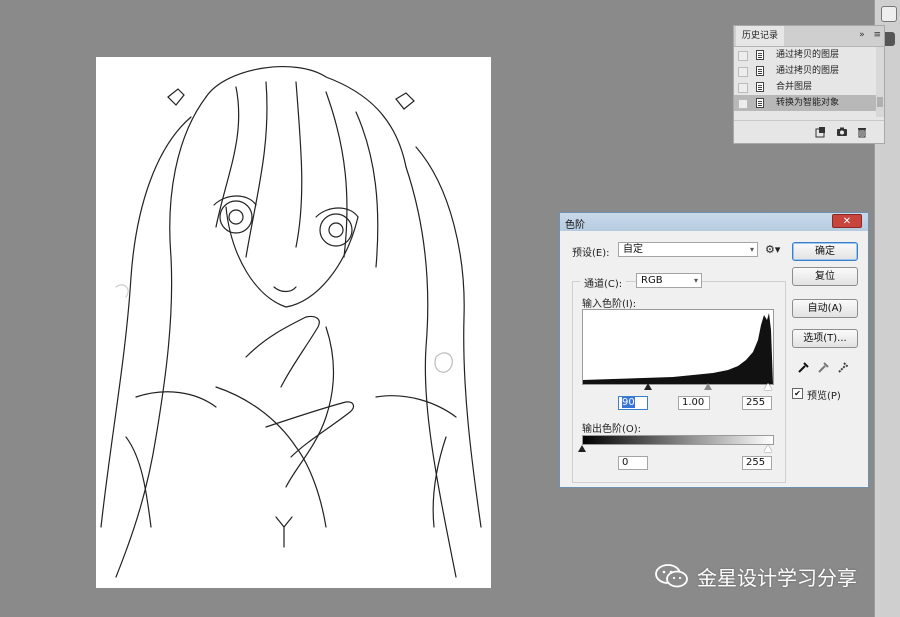 This screenshot has height=617, width=900. Describe the element at coordinates (825, 251) in the screenshot. I see `ok-button: 确定` at that location.